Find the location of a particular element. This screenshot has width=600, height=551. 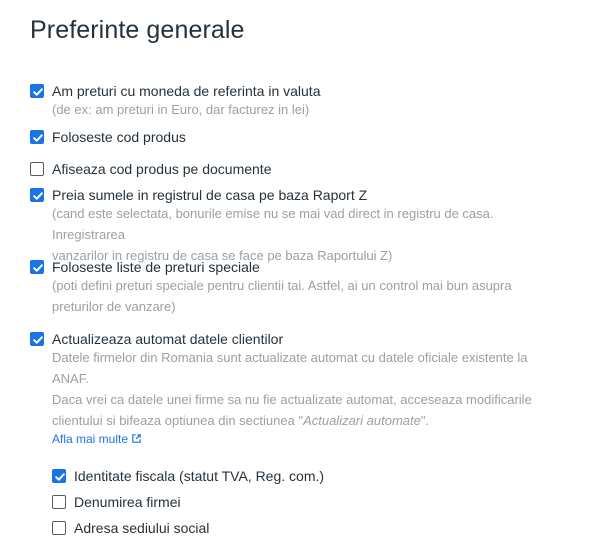

option-label: Denumirea firmei is located at coordinates (127, 502).